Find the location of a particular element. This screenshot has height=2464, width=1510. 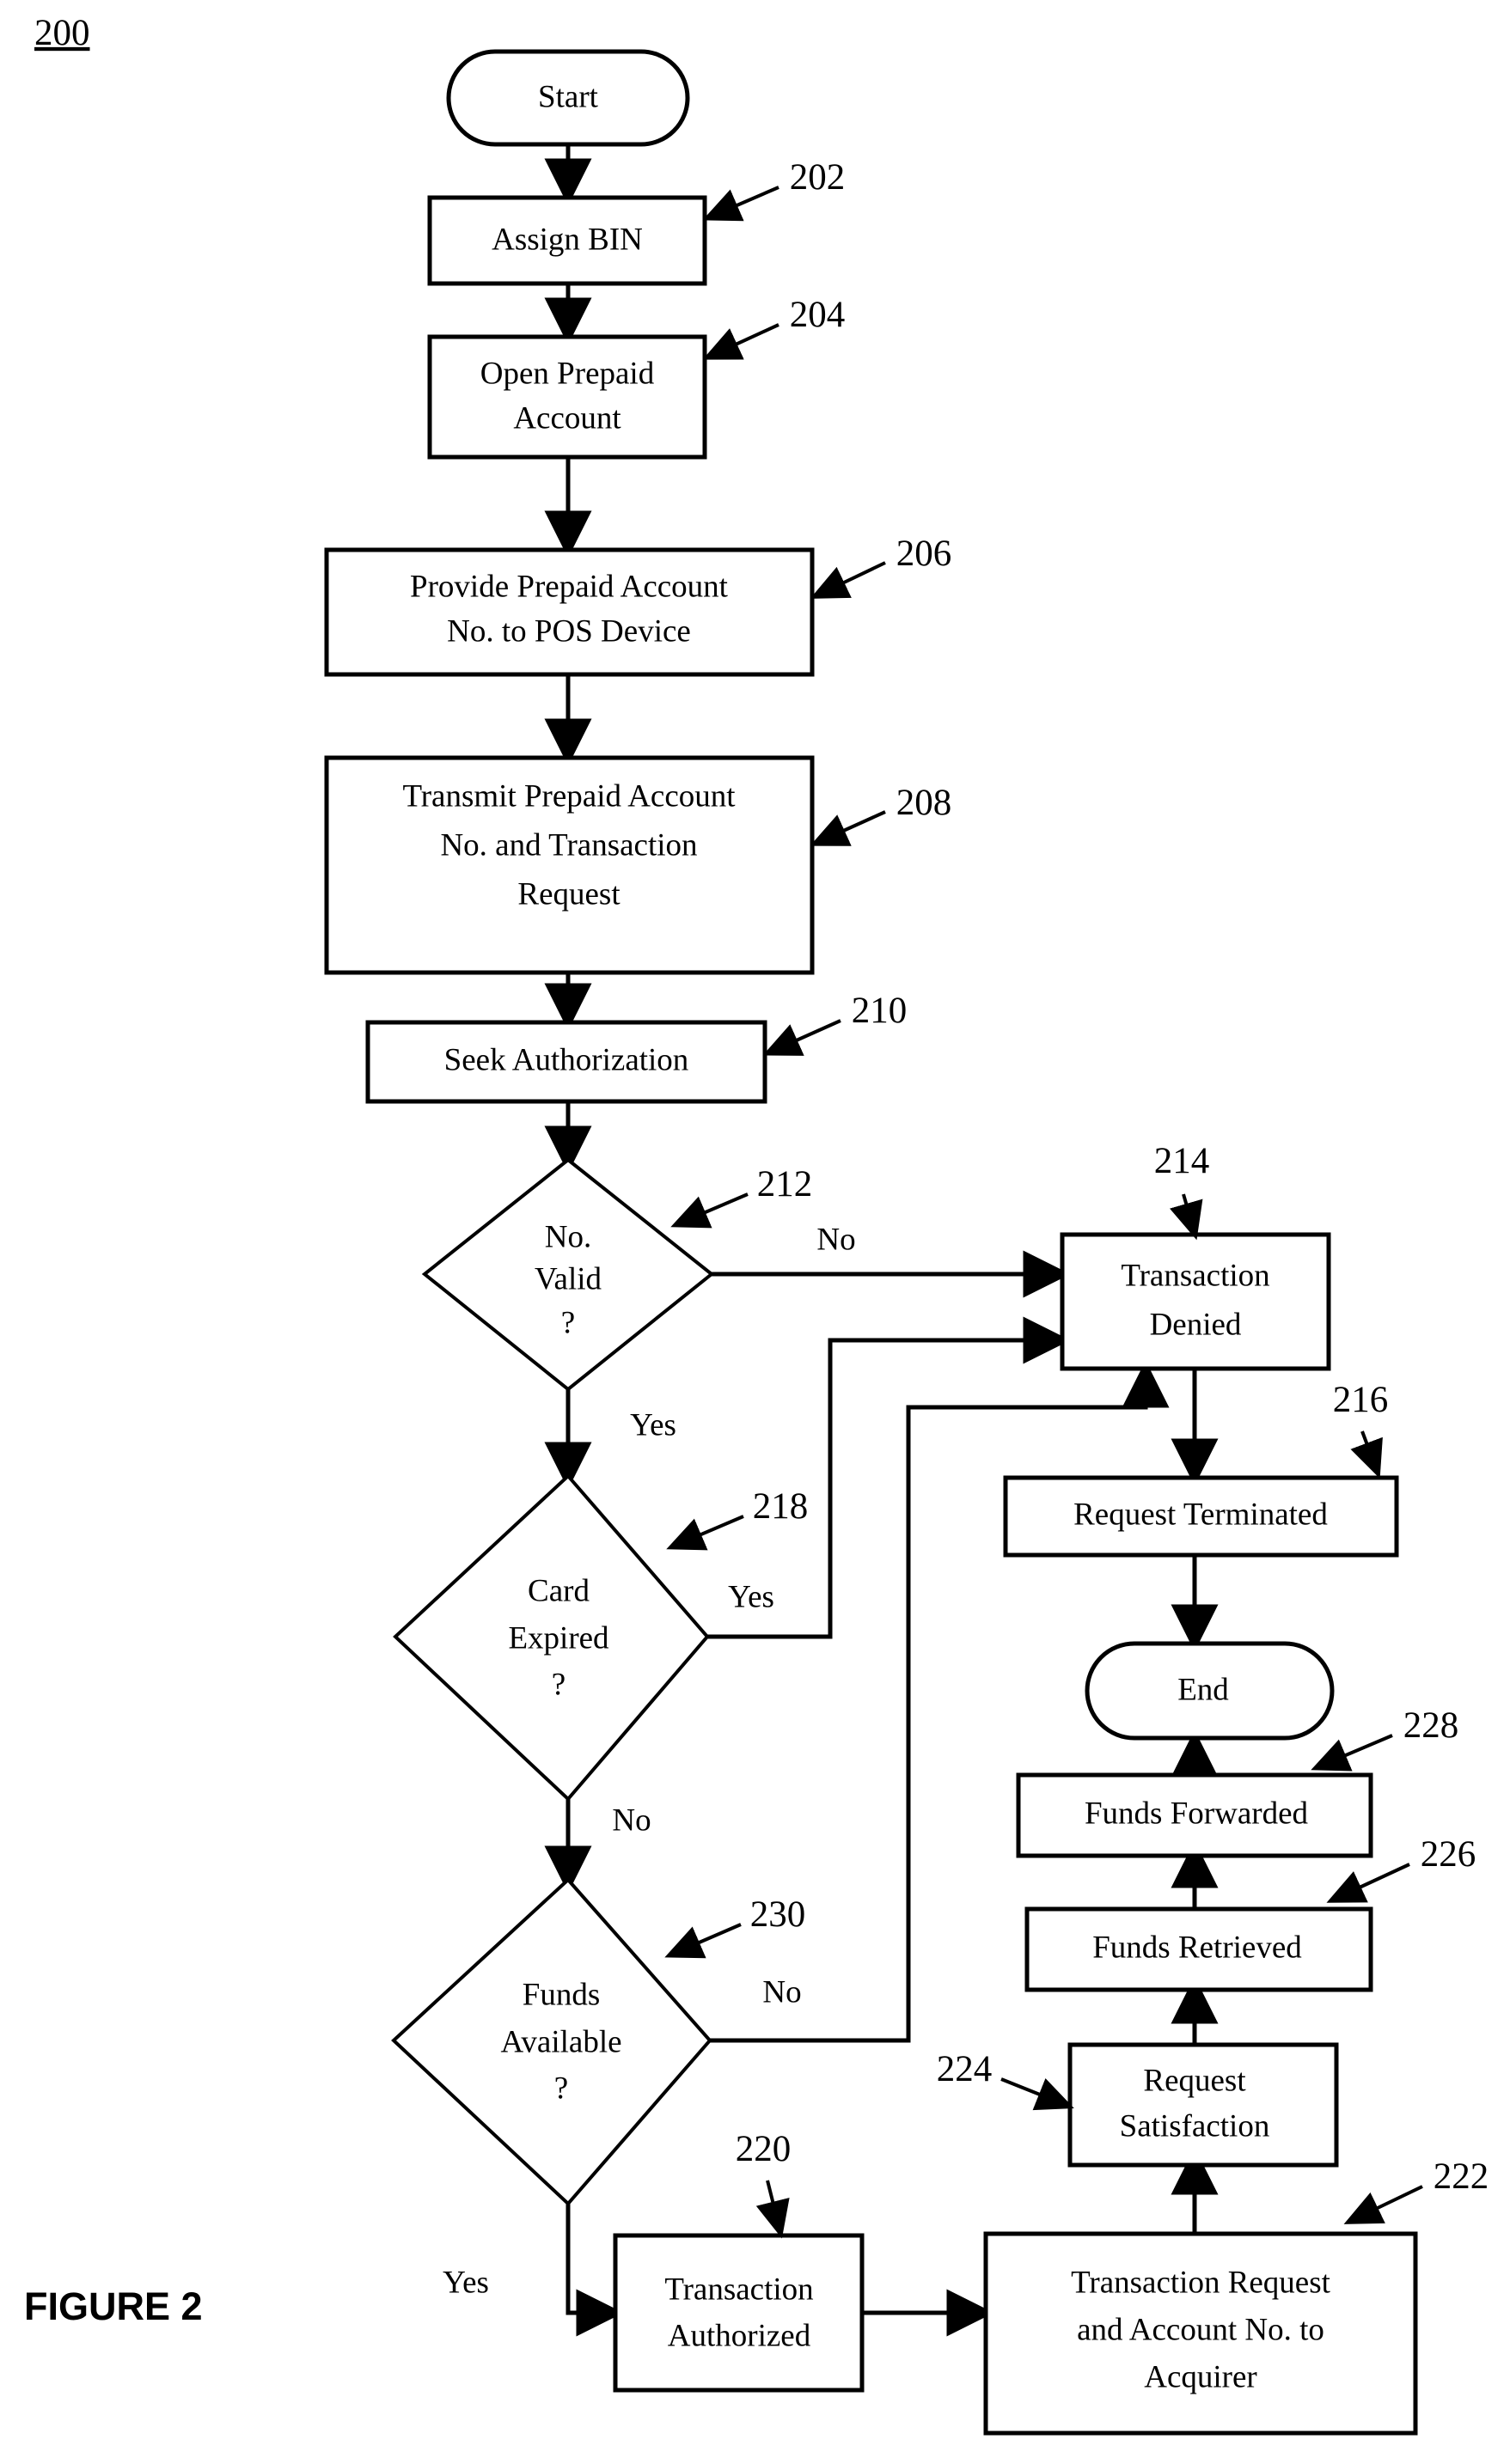

edge-label-funds-available-yes: Yes is located at coordinates (466, 2282).